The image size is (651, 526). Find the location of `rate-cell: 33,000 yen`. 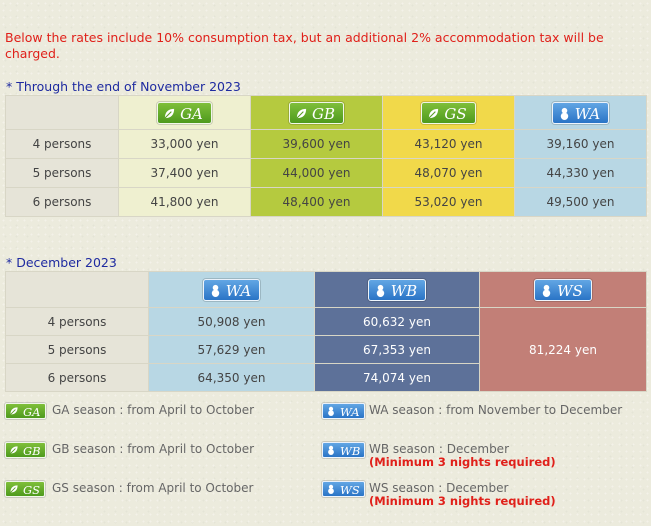

rate-cell: 33,000 yen is located at coordinates (184, 144).